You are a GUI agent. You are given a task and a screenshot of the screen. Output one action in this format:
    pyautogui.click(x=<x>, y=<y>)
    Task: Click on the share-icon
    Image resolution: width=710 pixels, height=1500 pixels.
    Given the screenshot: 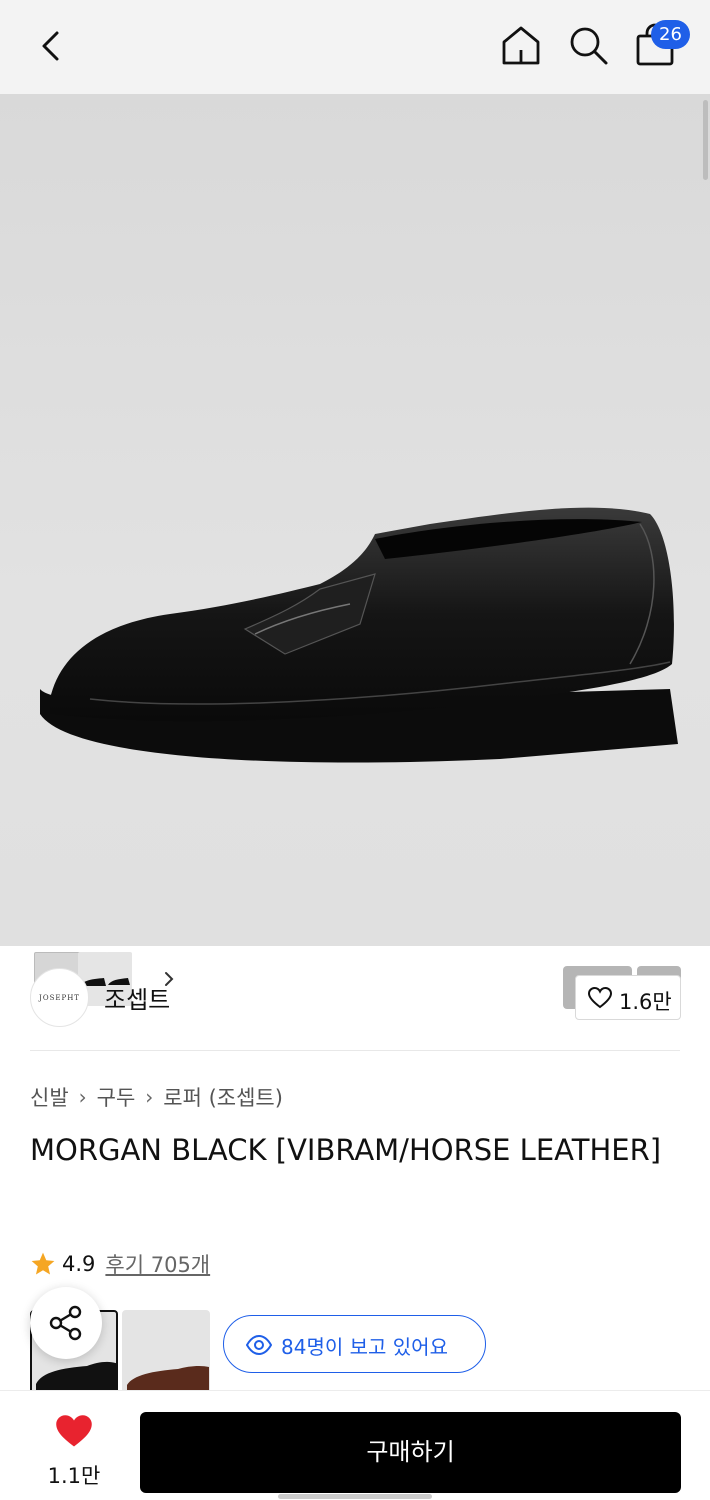 What is the action you would take?
    pyautogui.click(x=65, y=1323)
    